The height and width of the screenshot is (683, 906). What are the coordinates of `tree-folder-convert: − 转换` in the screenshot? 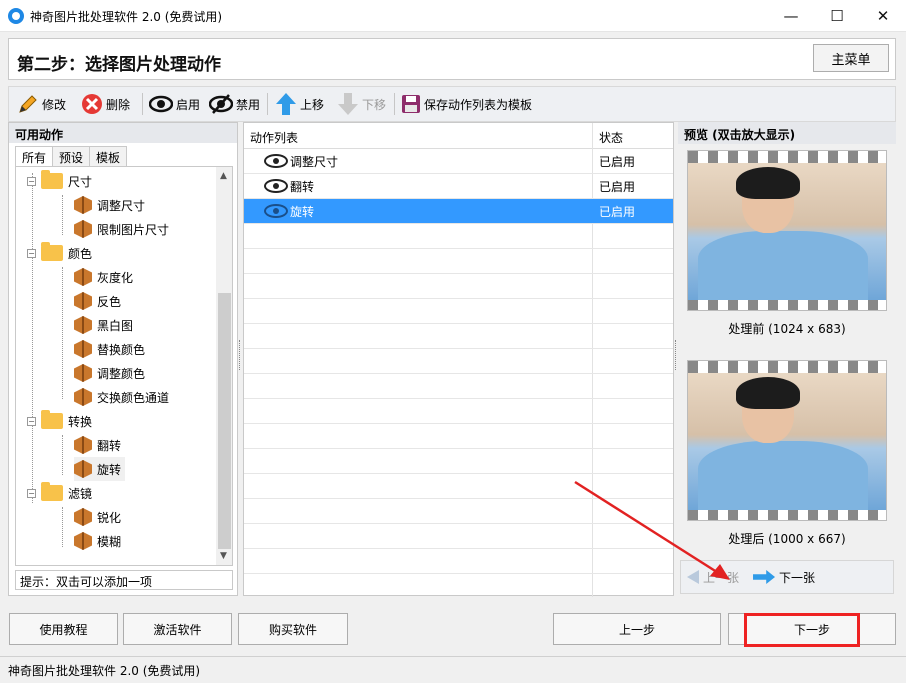 It's located at (59, 421).